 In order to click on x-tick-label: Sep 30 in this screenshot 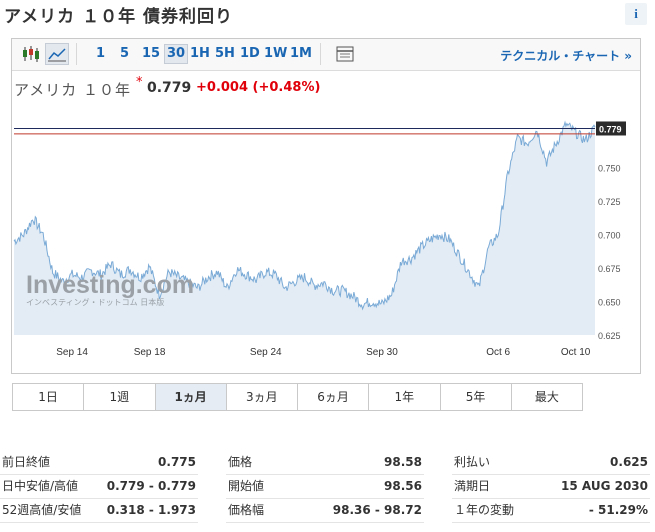, I will do `click(382, 352)`.